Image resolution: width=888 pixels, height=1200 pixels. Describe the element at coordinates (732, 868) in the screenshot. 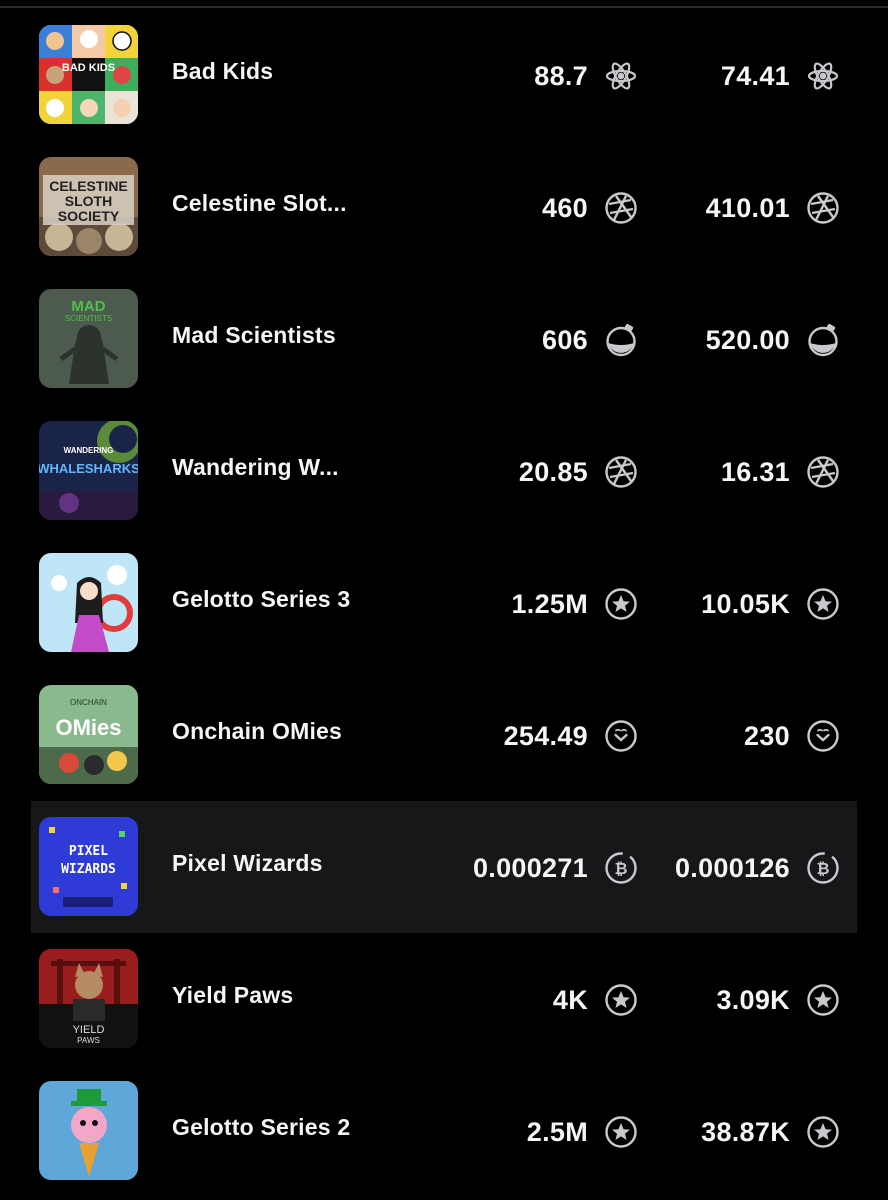

I see `volume: 0.000126` at that location.